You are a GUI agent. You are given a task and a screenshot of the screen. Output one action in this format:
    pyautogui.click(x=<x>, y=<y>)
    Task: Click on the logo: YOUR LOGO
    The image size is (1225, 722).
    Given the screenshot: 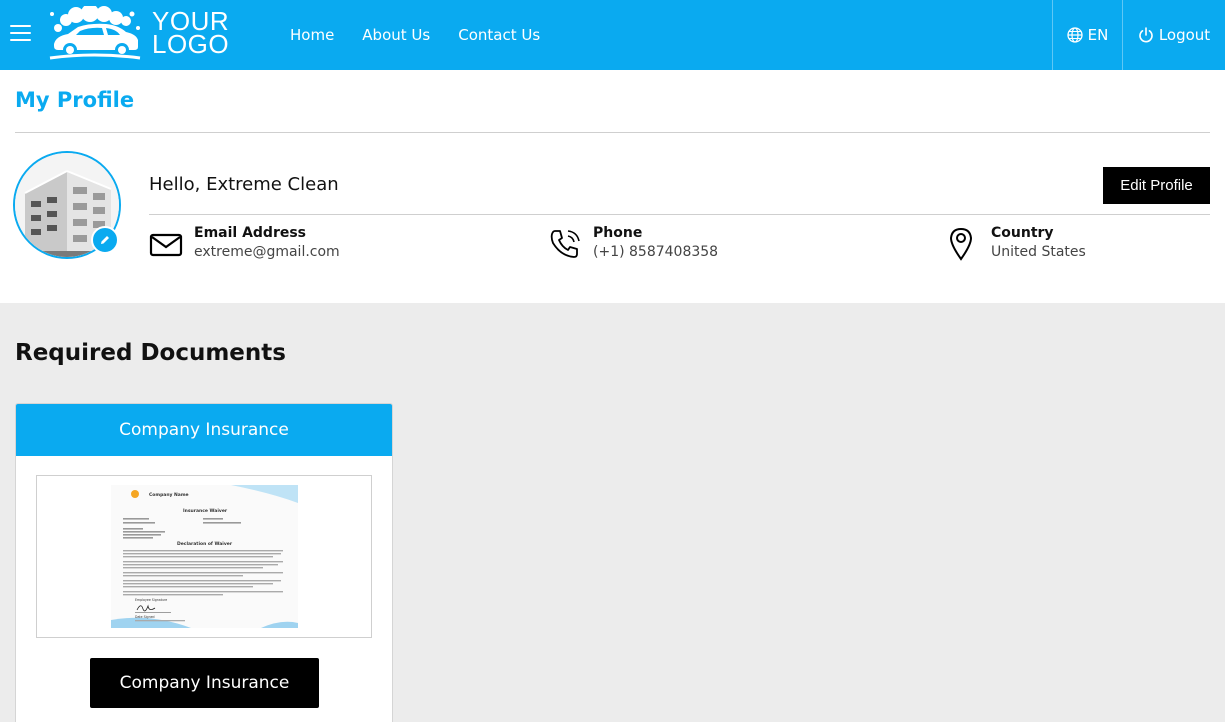 What is the action you would take?
    pyautogui.click(x=141, y=35)
    